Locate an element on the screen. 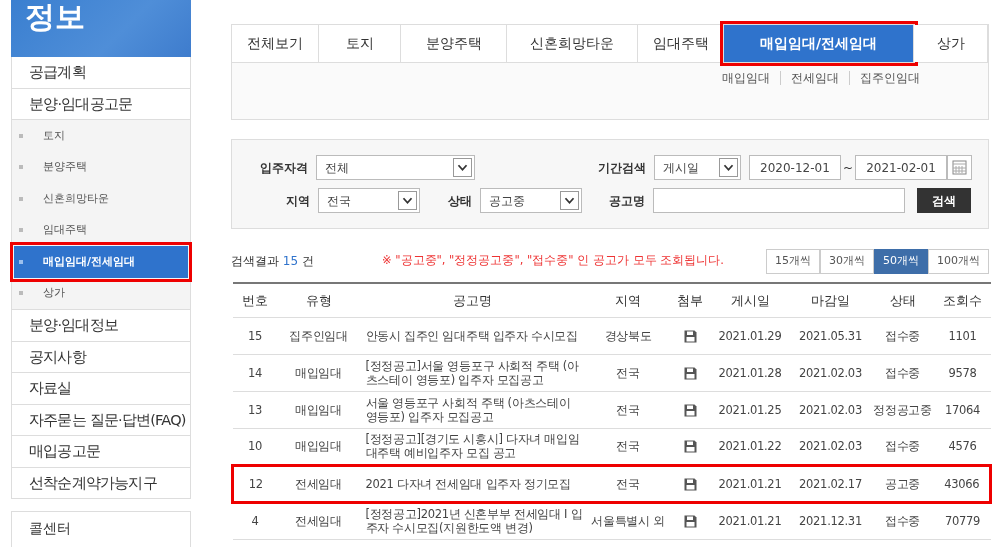 This screenshot has width=1005, height=547. subcategory-link: 매입임대 is located at coordinates (746, 78).